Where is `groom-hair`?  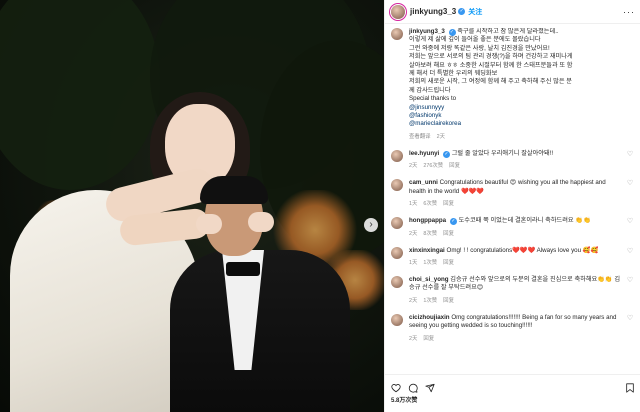
groom-hair is located at coordinates (234, 190).